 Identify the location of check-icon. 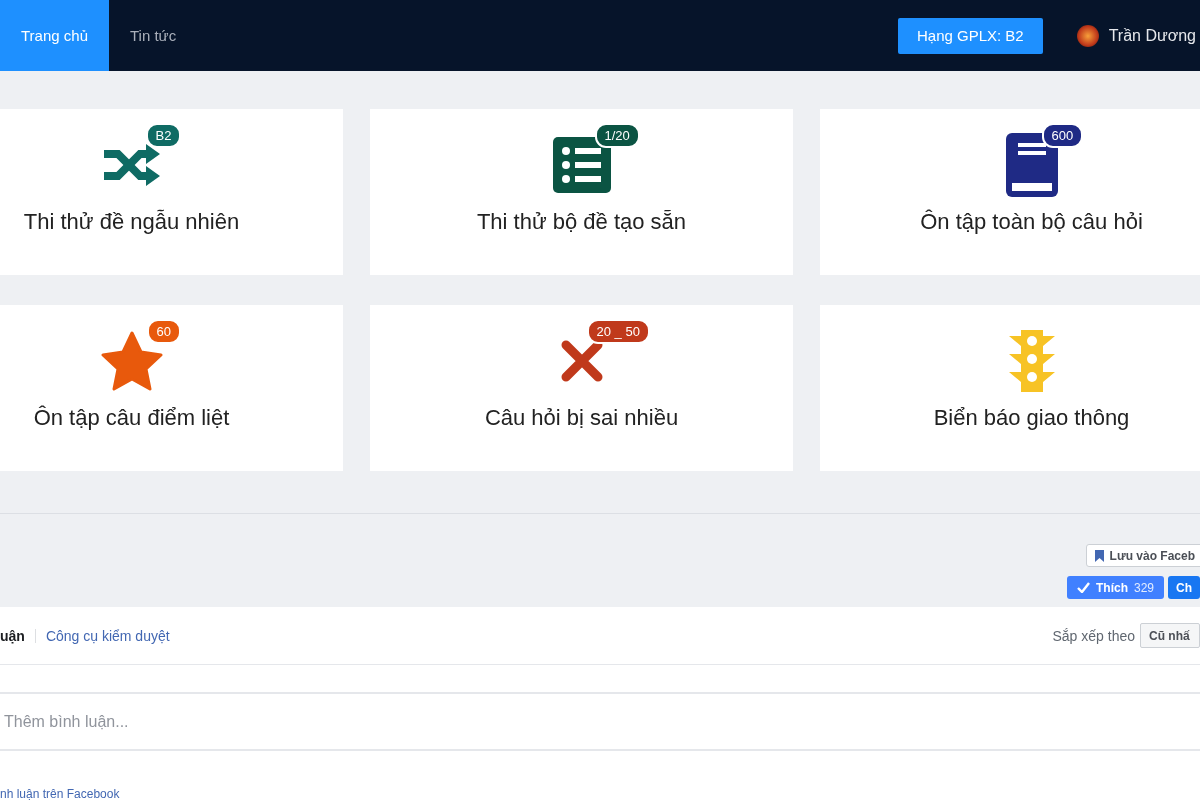
(1083, 587).